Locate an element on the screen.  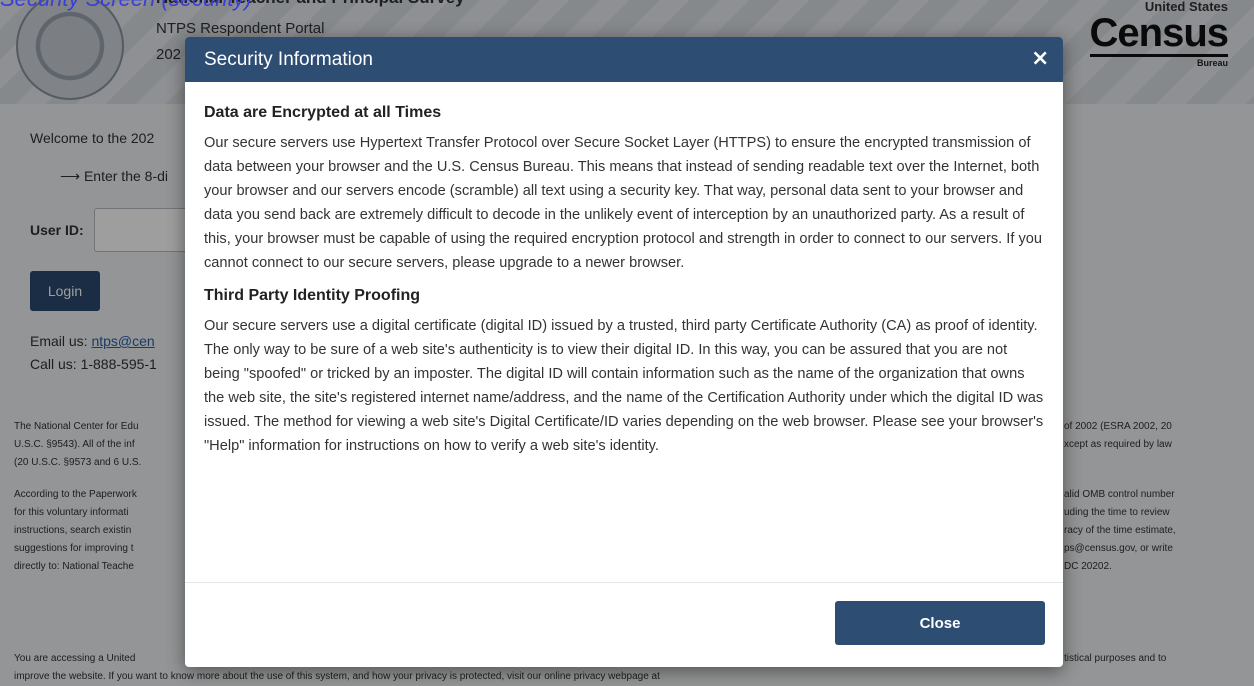
modal-title: Security Information is located at coordinates (288, 59).